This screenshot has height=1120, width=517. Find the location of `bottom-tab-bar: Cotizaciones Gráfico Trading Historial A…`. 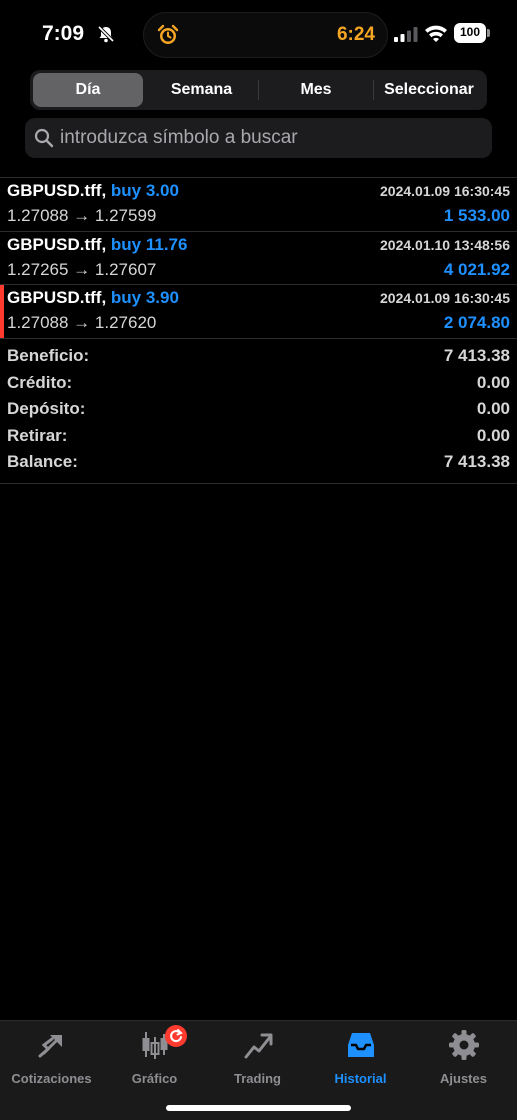

bottom-tab-bar: Cotizaciones Gráfico Trading Historial A… is located at coordinates (258, 1070).